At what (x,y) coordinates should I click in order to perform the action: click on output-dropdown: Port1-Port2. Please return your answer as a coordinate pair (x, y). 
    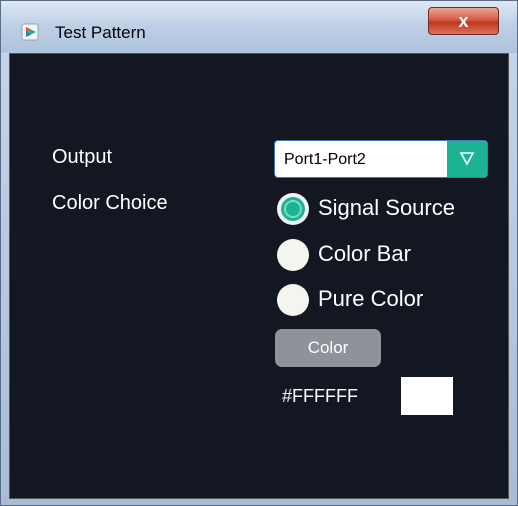
    Looking at the image, I should click on (381, 159).